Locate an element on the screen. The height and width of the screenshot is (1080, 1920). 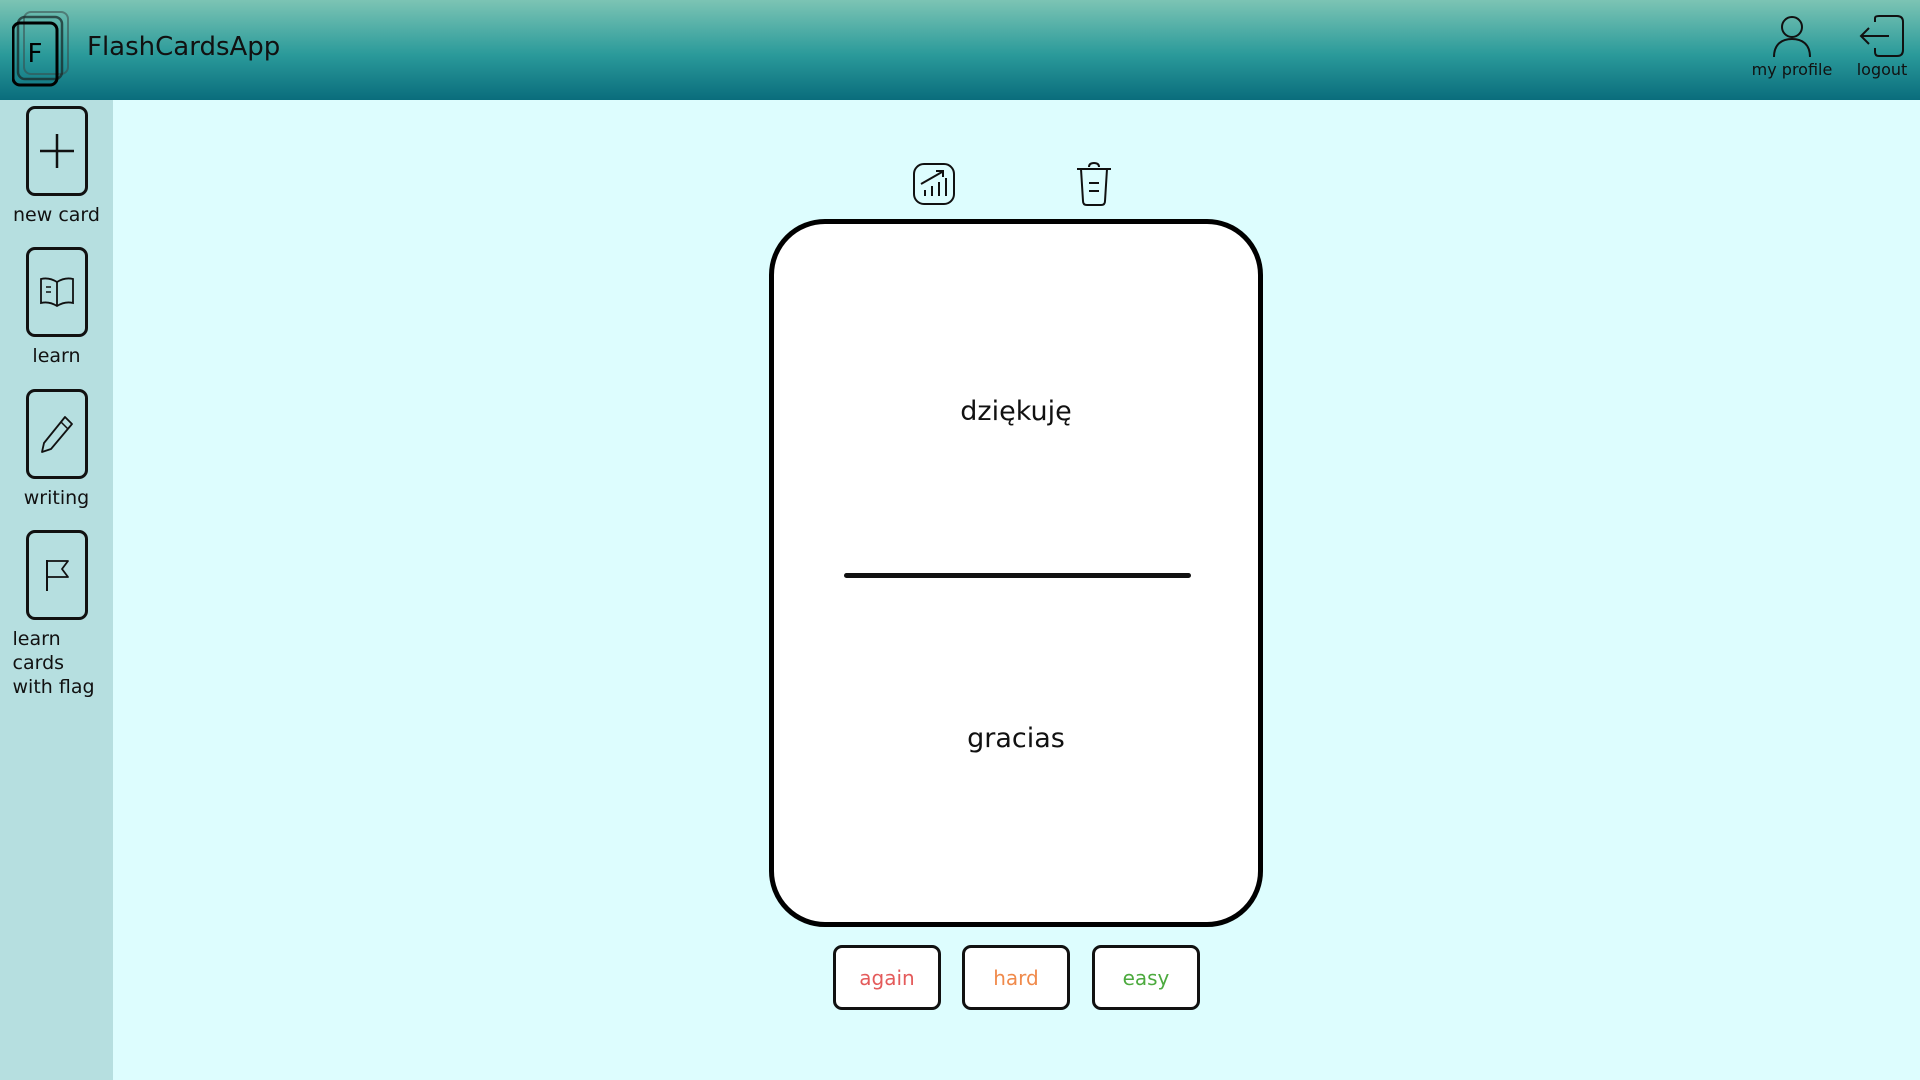
stats-button is located at coordinates (934, 184).